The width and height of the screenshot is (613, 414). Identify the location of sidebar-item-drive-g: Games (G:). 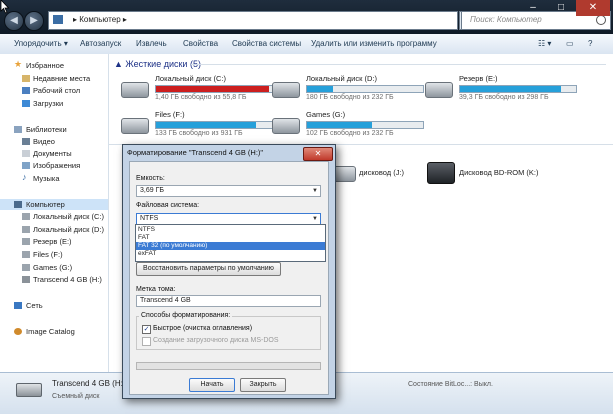
(54, 267).